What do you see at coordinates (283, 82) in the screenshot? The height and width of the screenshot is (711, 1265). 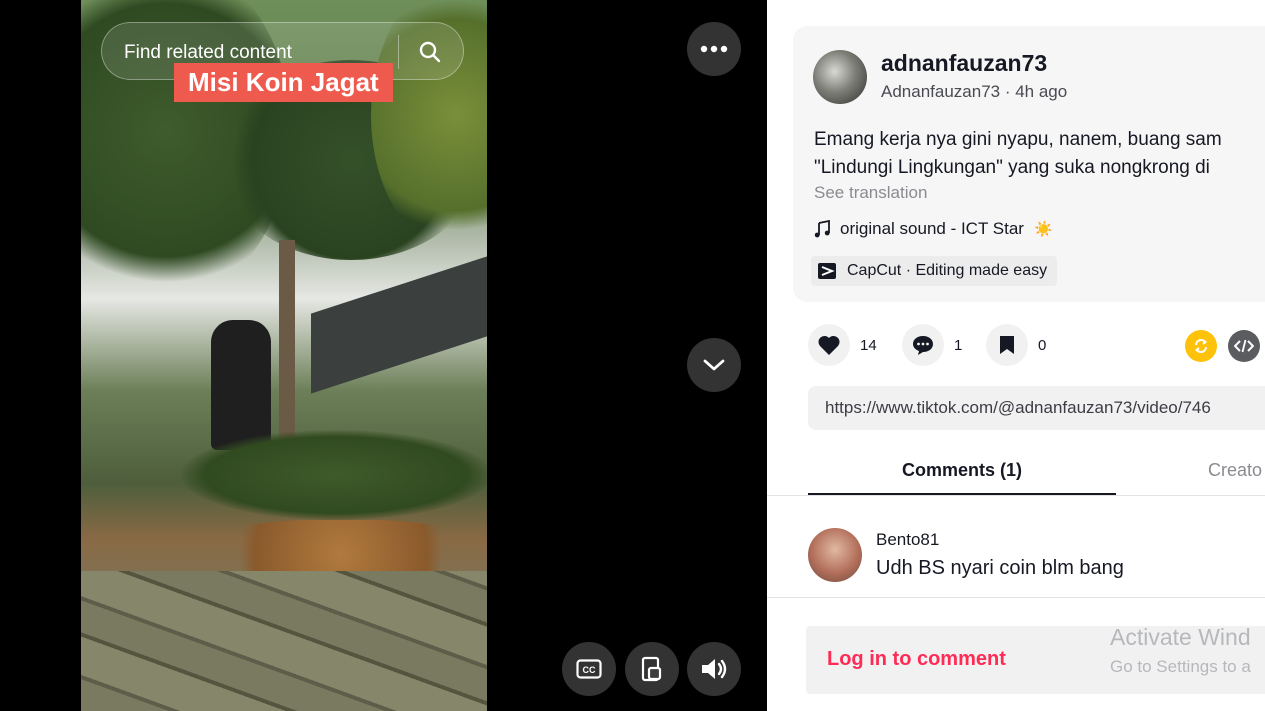 I see `video-sticker-text: Misi Koin Jagat` at bounding box center [283, 82].